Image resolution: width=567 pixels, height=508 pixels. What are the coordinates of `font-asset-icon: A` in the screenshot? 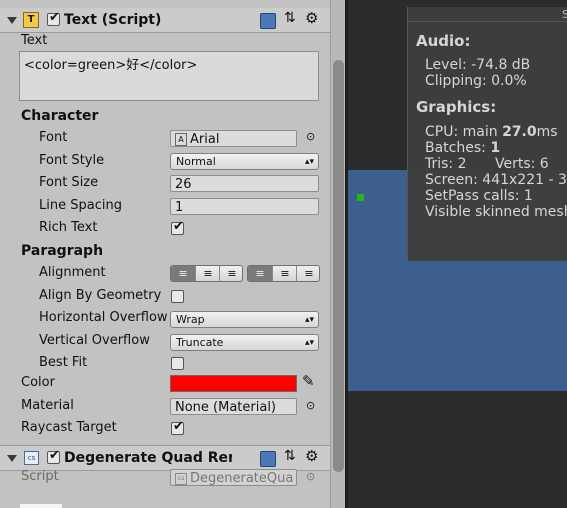 It's located at (181, 139).